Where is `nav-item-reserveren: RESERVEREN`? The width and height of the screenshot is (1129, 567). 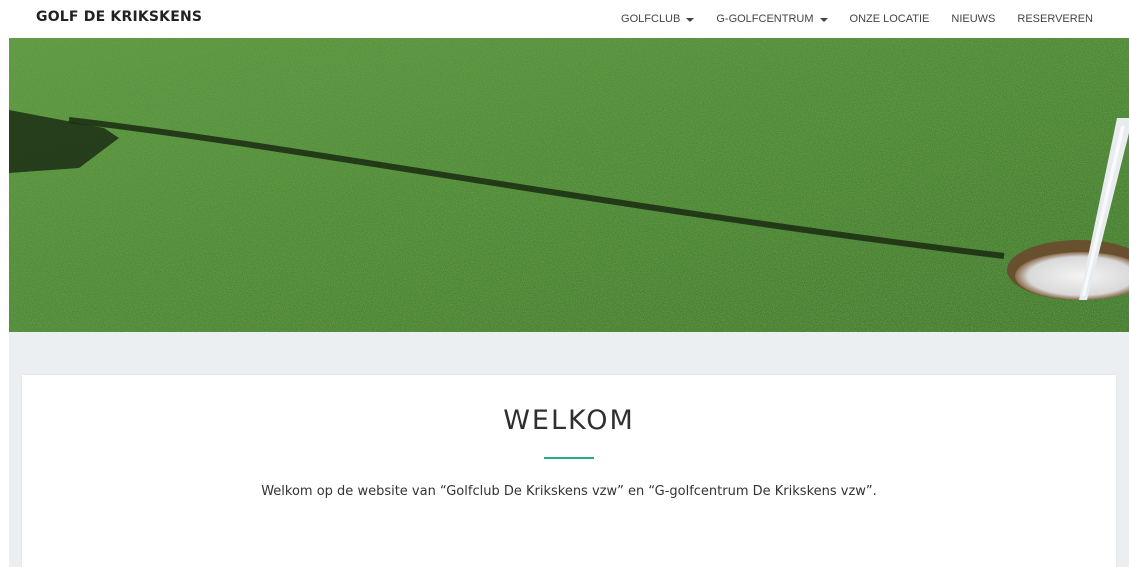
nav-item-reserveren: RESERVEREN is located at coordinates (1055, 19).